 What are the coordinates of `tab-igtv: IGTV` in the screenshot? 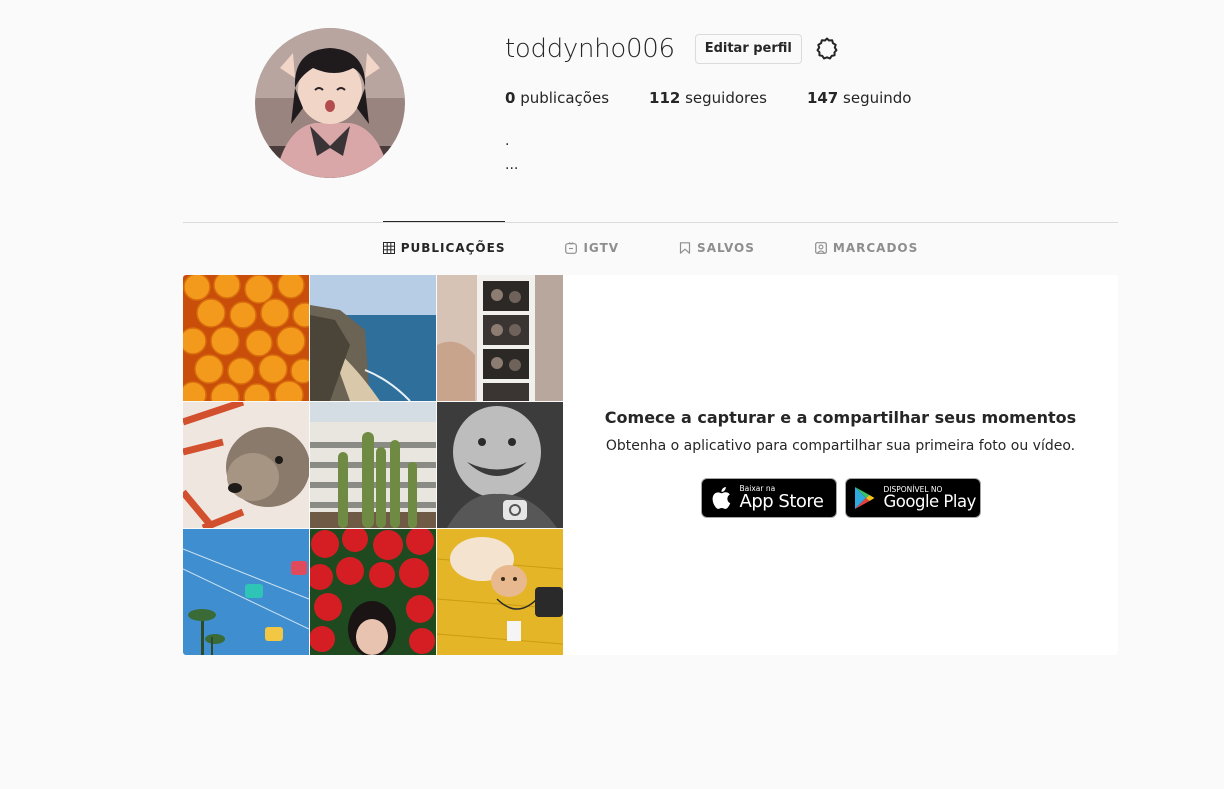 It's located at (592, 248).